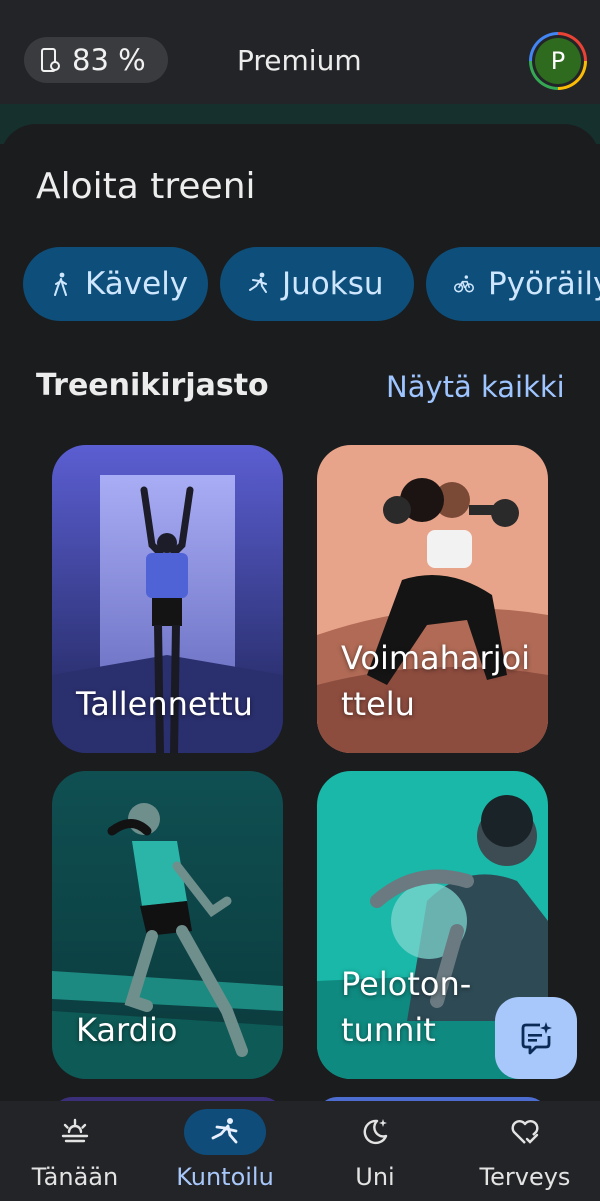 Image resolution: width=600 pixels, height=1201 pixels. Describe the element at coordinates (375, 1151) in the screenshot. I see `nav-sleep: Uni` at that location.